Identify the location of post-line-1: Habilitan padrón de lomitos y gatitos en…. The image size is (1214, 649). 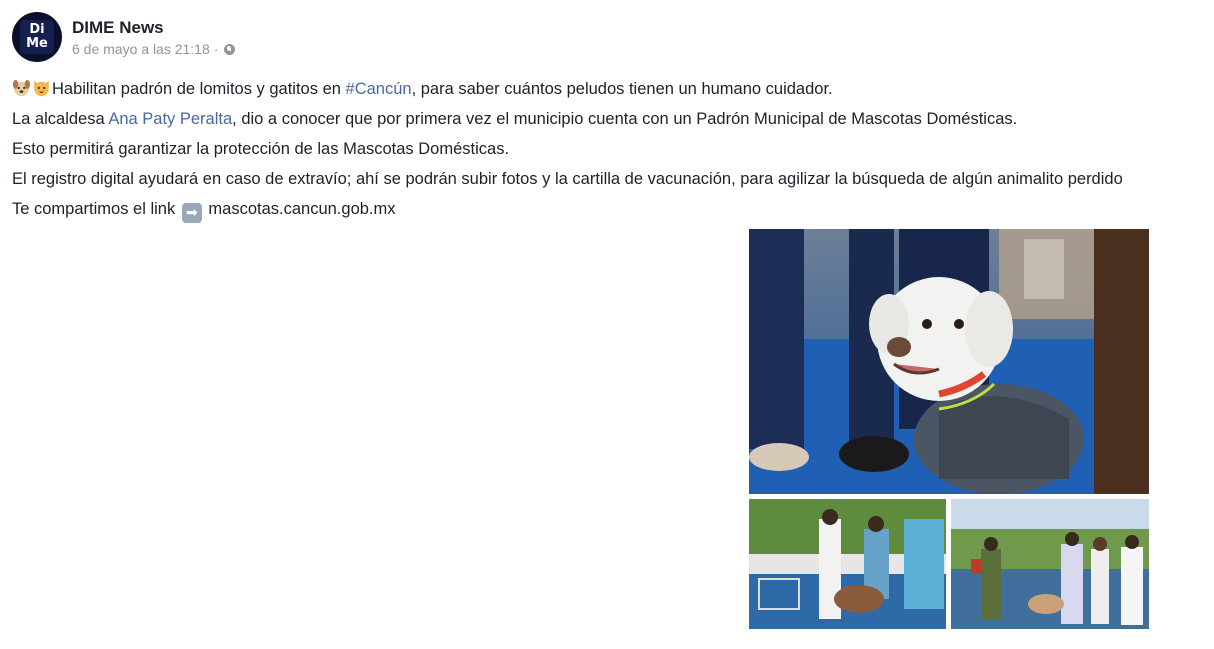
(567, 89).